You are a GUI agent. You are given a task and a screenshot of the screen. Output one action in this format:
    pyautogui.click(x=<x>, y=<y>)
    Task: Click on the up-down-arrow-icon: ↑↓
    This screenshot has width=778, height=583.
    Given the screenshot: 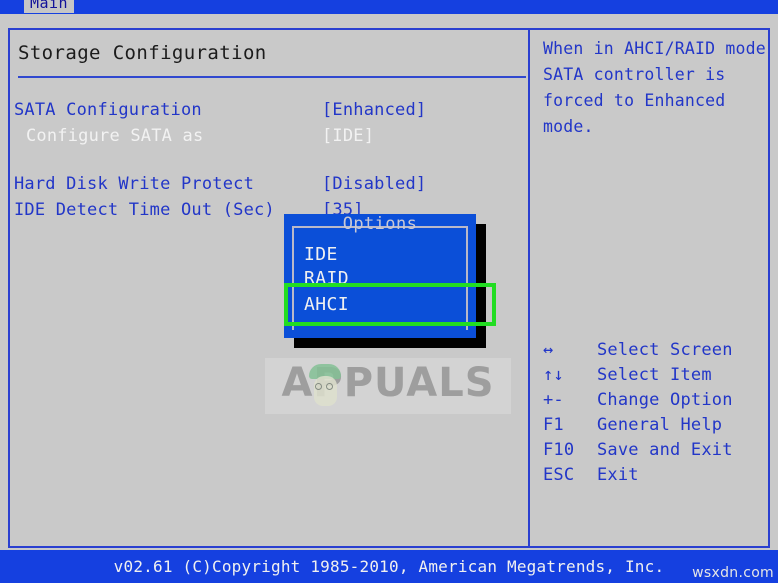 What is the action you would take?
    pyautogui.click(x=553, y=375)
    